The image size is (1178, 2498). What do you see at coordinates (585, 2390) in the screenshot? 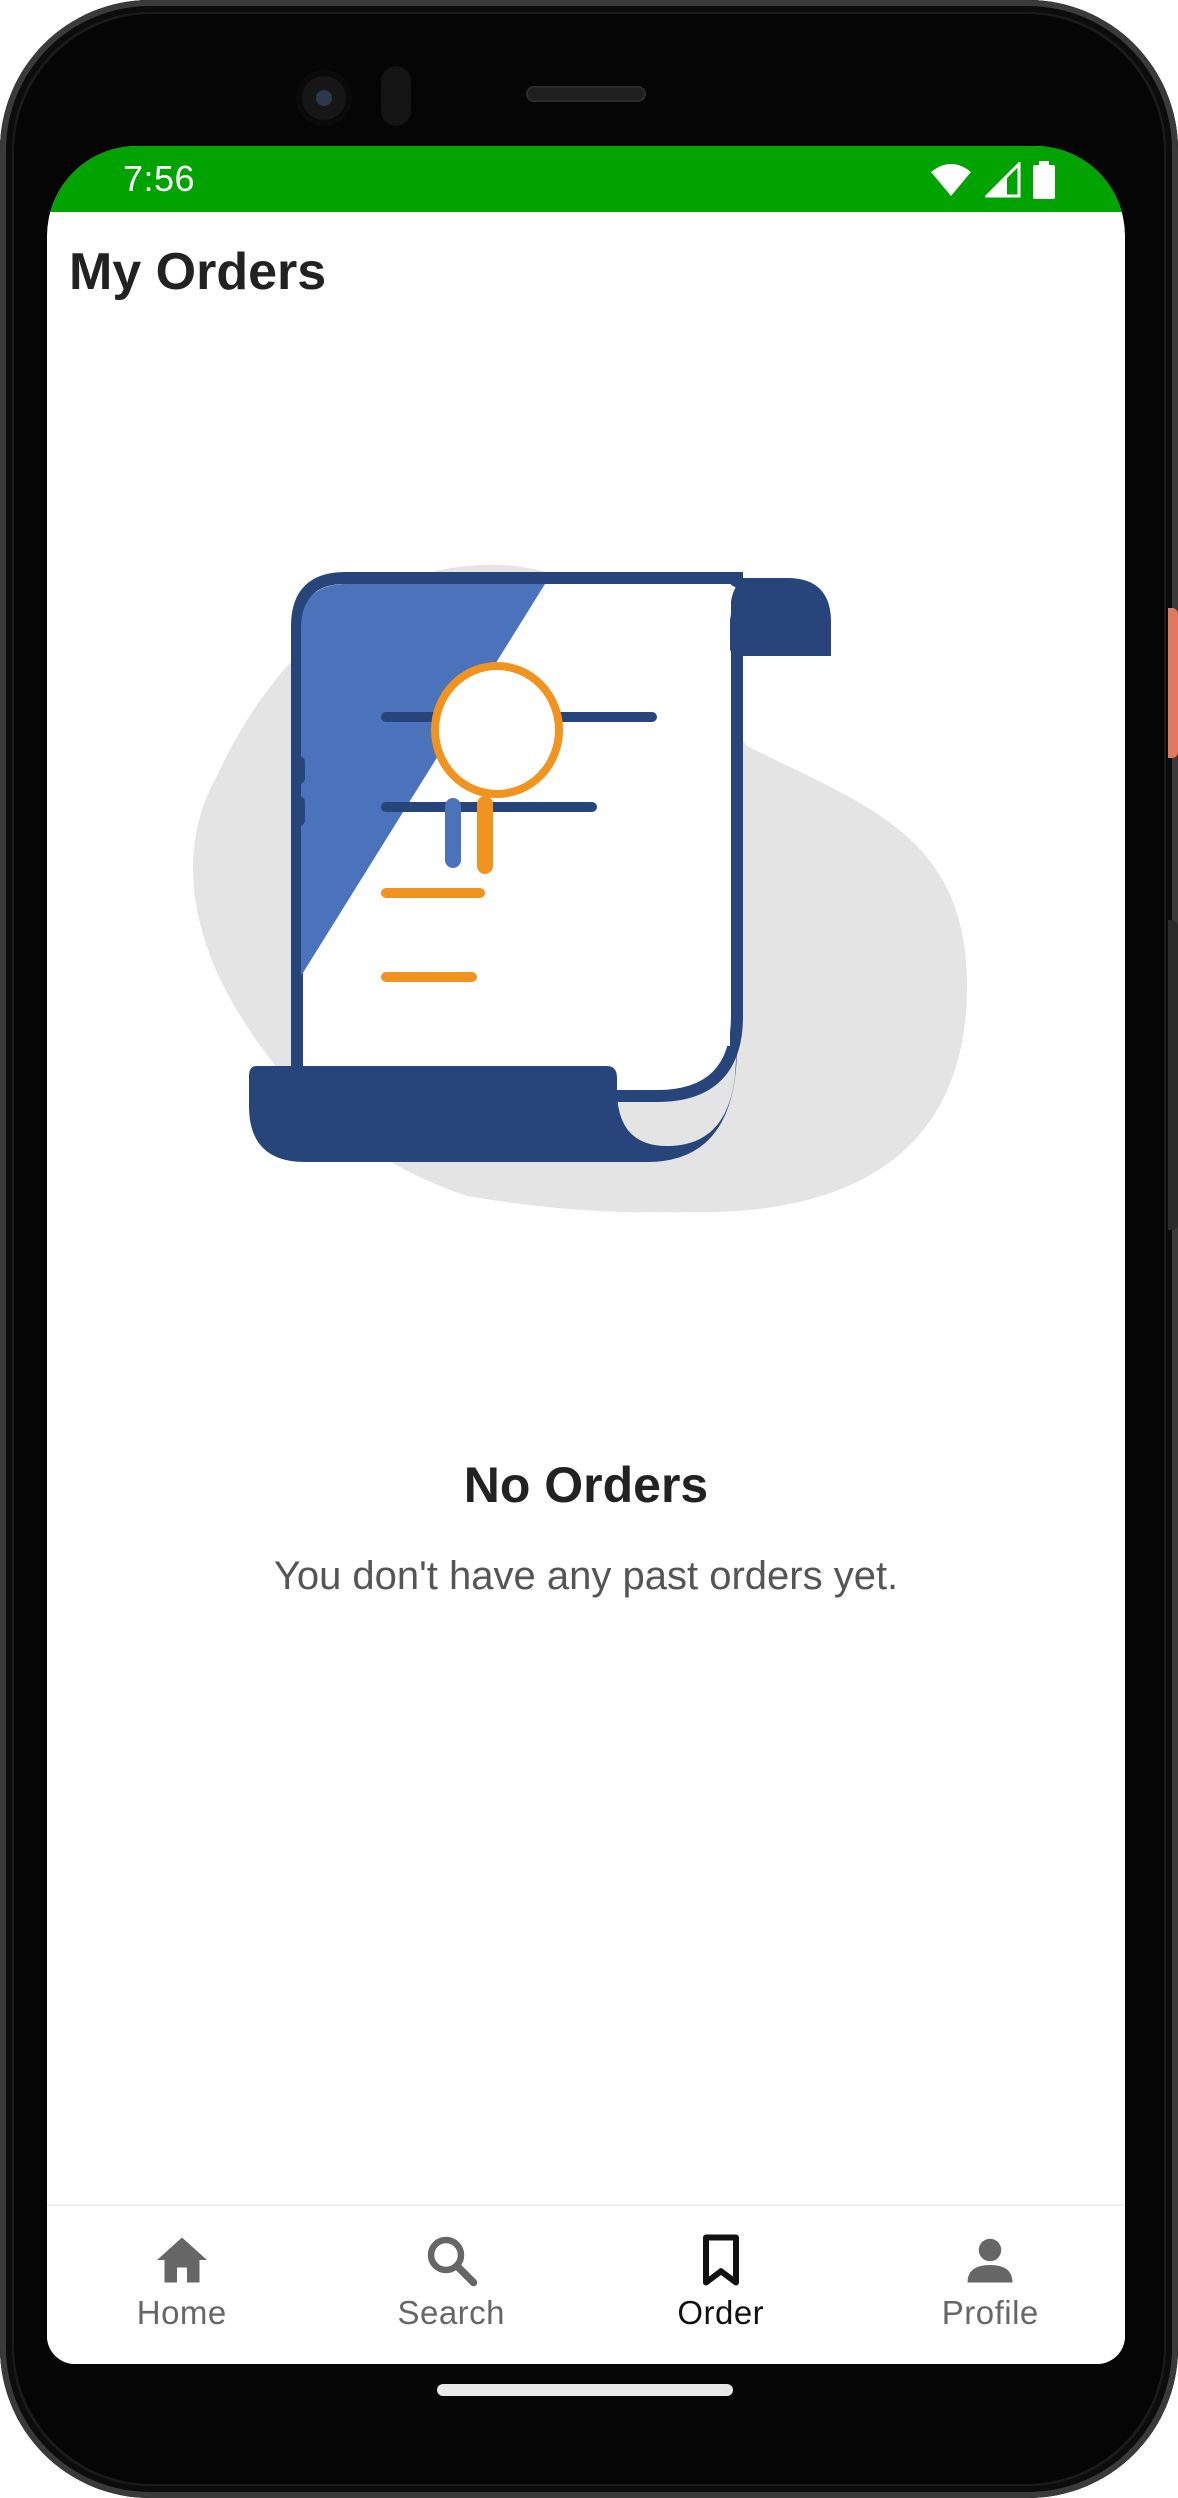
I see `home-gesture-bar` at bounding box center [585, 2390].